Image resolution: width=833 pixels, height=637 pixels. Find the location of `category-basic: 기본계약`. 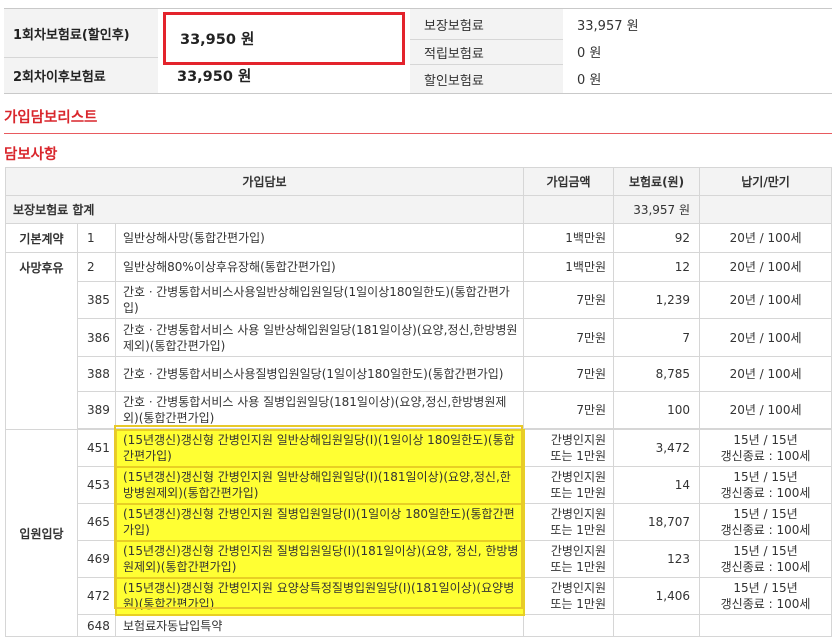

category-basic: 기본계약 is located at coordinates (41, 238).